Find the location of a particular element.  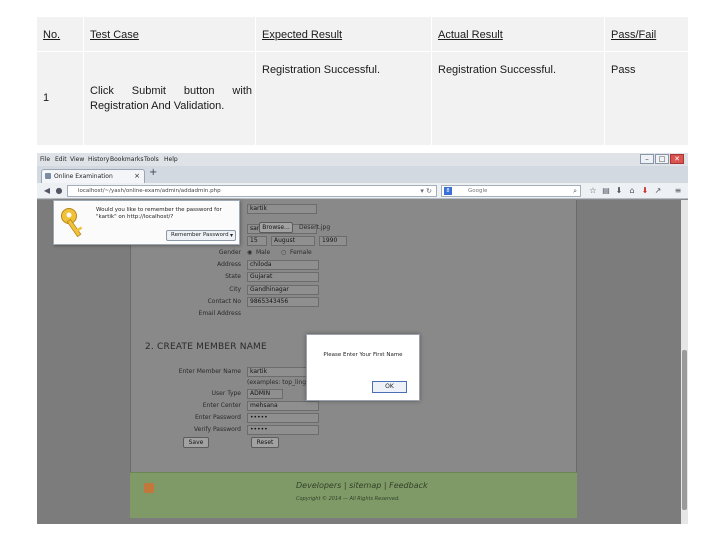

remember-password-button: Remember Password ▾ is located at coordinates (201, 235).